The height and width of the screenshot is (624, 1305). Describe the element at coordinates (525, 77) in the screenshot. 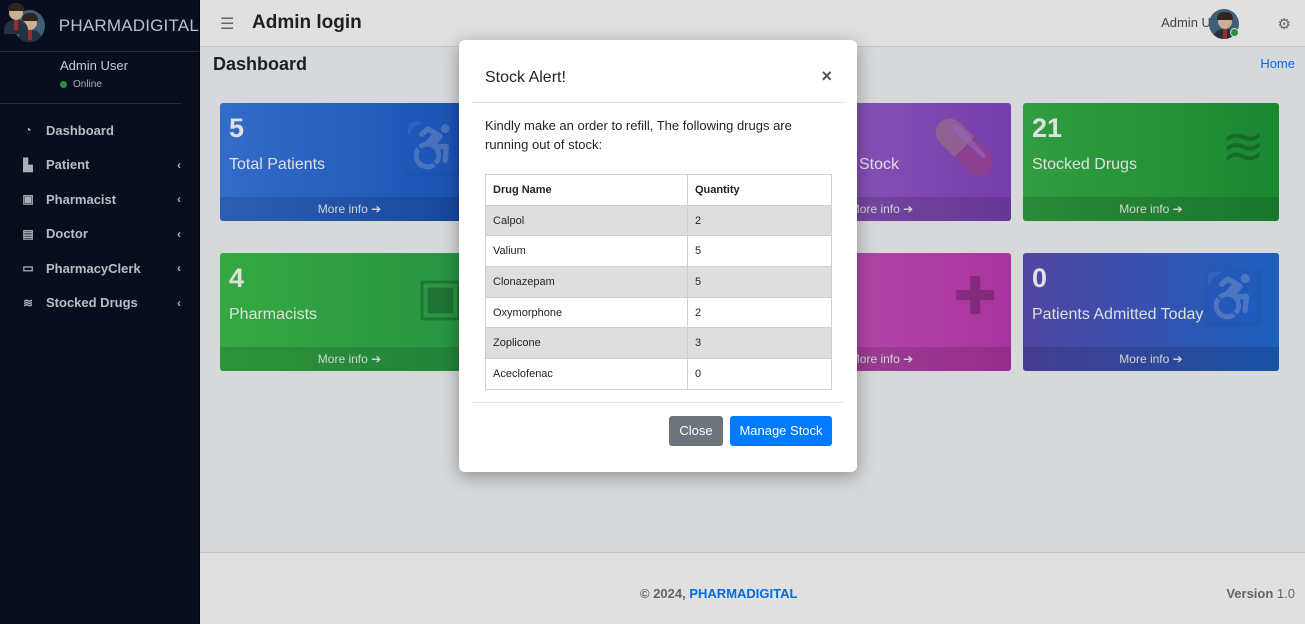

I see `modal-title: Stock Alert!` at that location.